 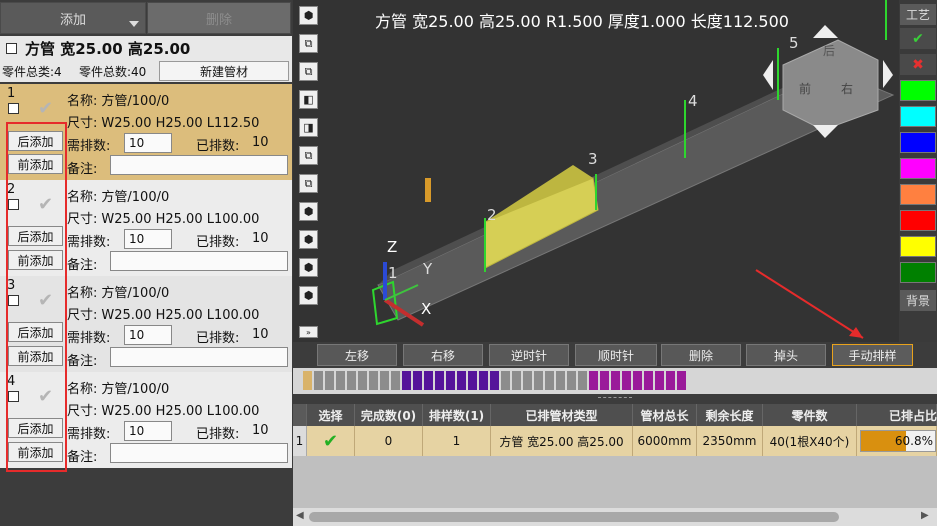 I want to click on nesting-strip, so click(x=615, y=381).